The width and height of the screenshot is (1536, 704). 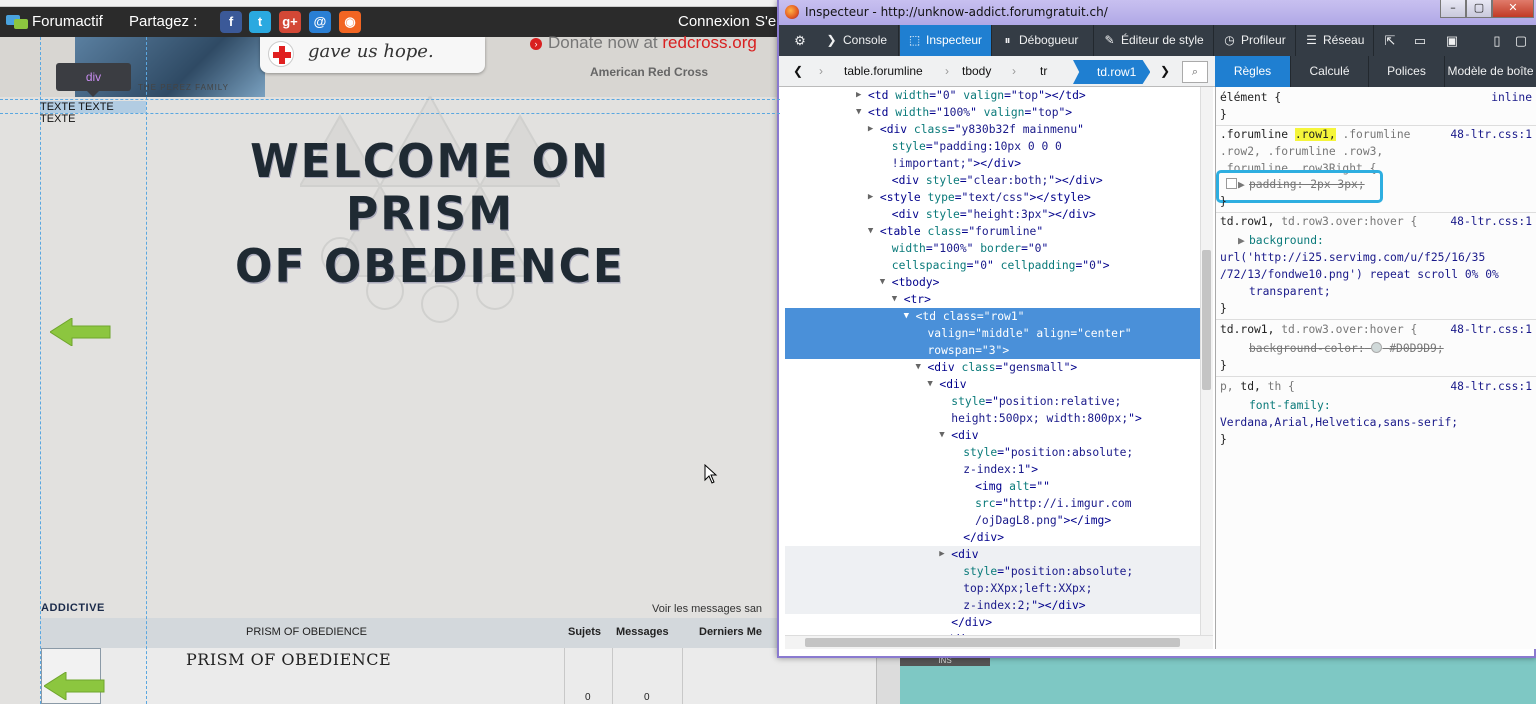 I want to click on tab-profiler: ◷ Profileur, so click(x=1255, y=40).